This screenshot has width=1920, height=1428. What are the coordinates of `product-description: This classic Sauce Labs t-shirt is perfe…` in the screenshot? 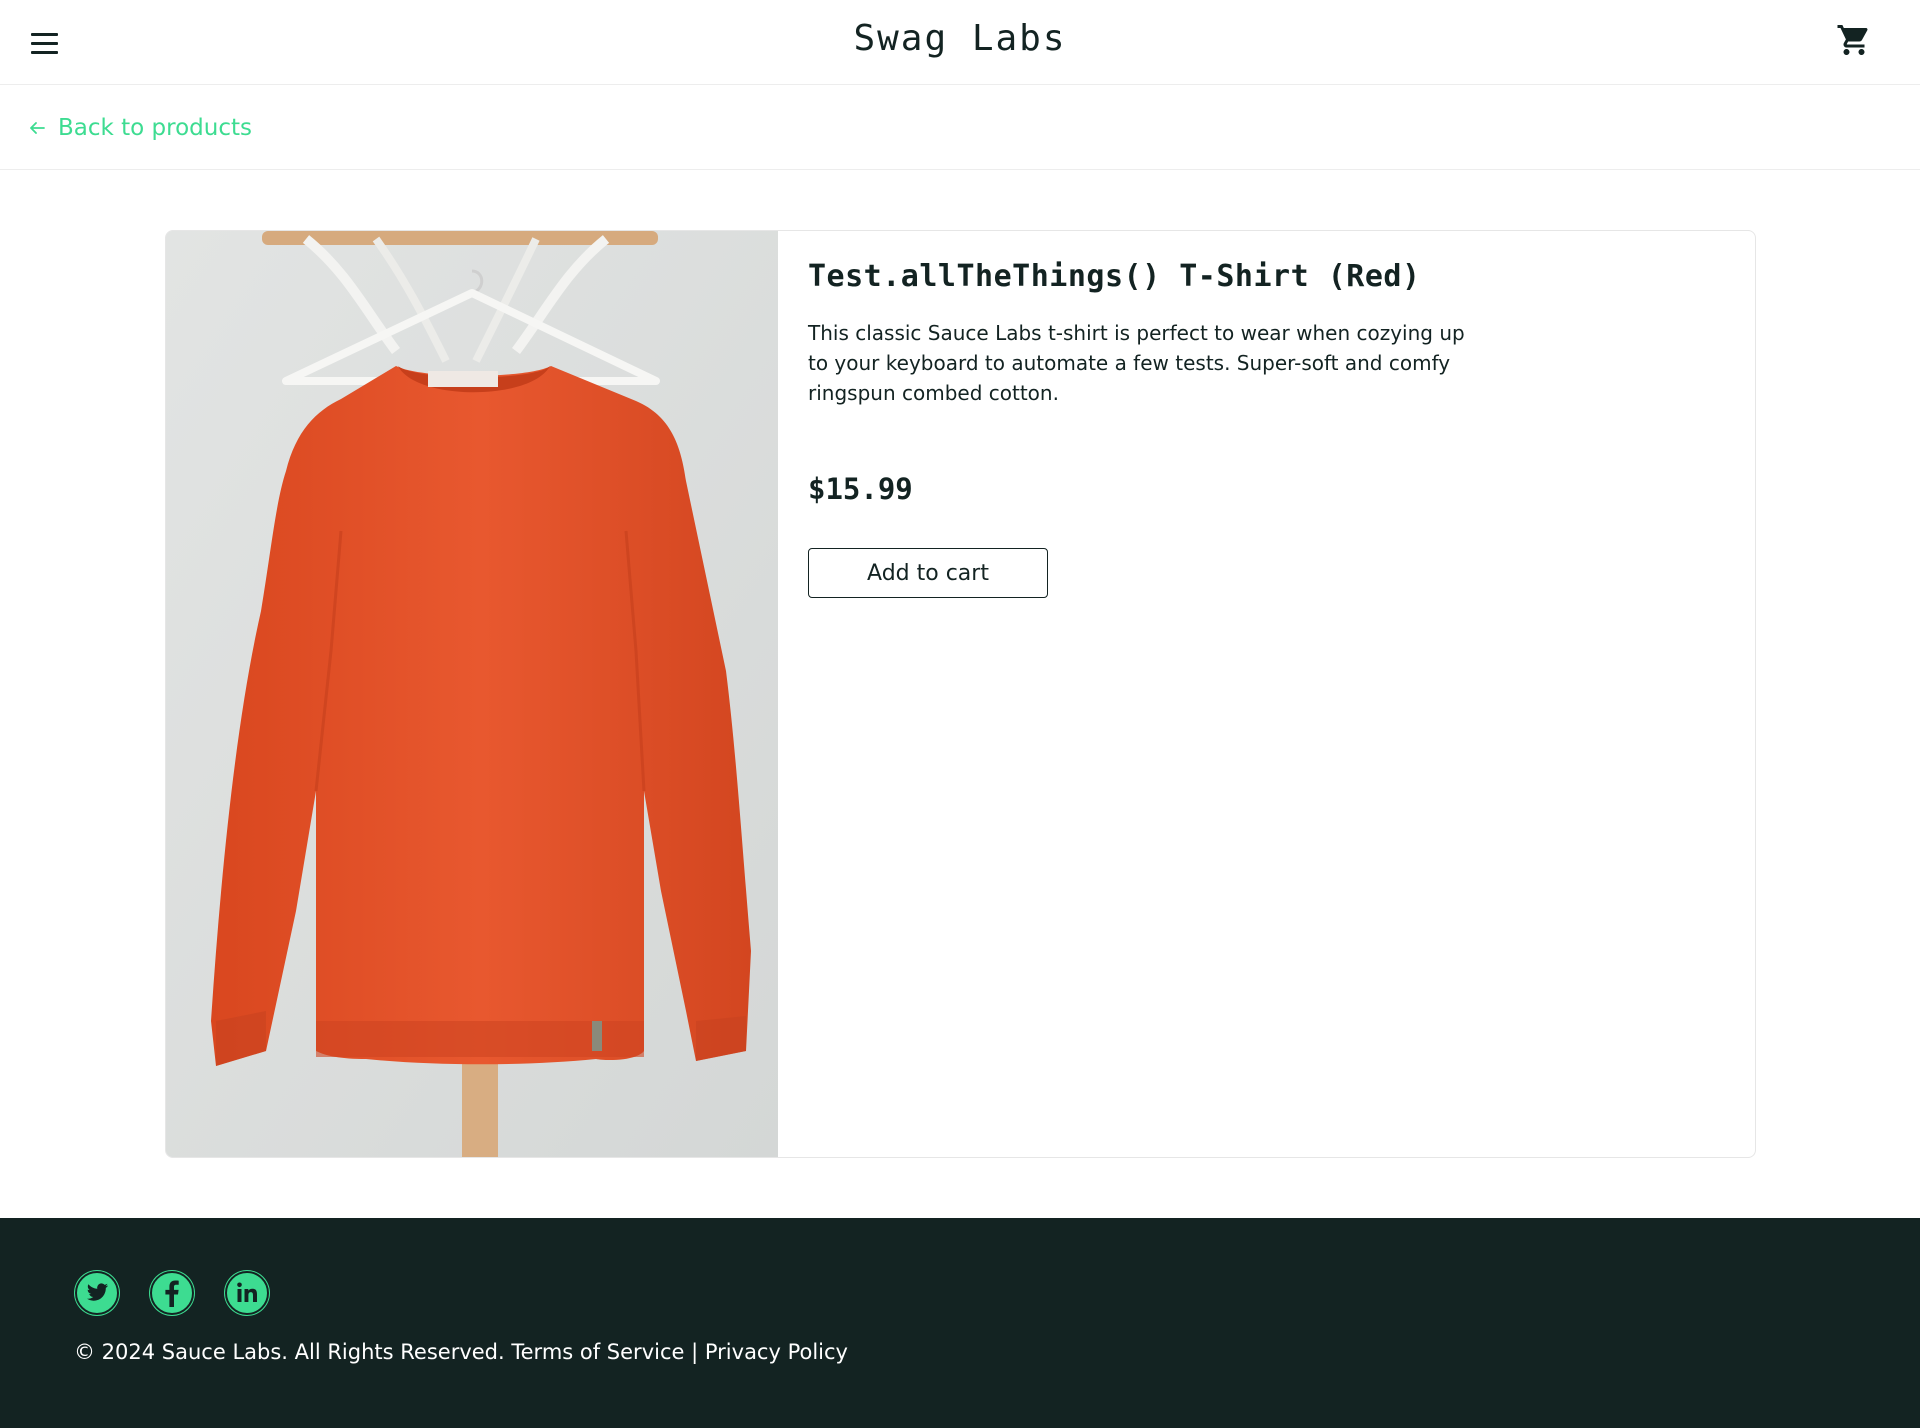 It's located at (1136, 363).